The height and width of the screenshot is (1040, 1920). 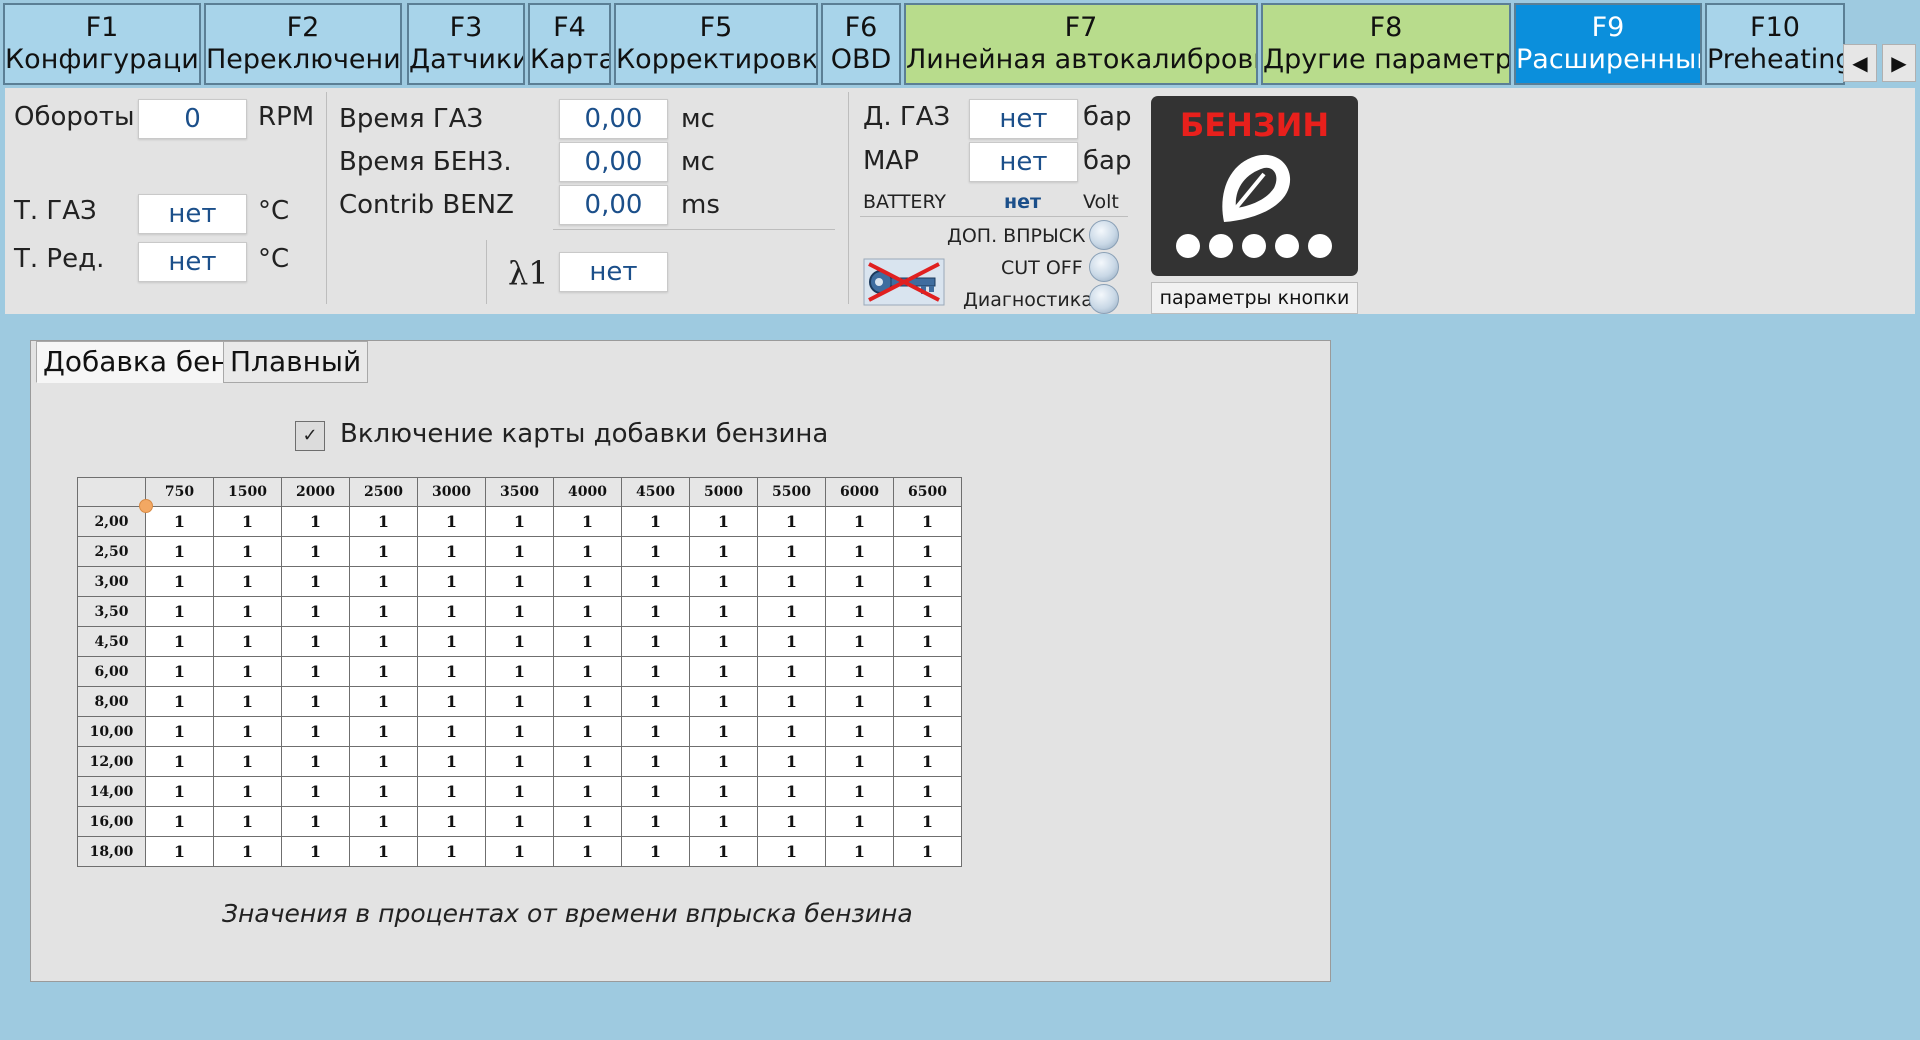 I want to click on tab-f1-configuration: F1 Конфигурация, so click(x=102, y=44).